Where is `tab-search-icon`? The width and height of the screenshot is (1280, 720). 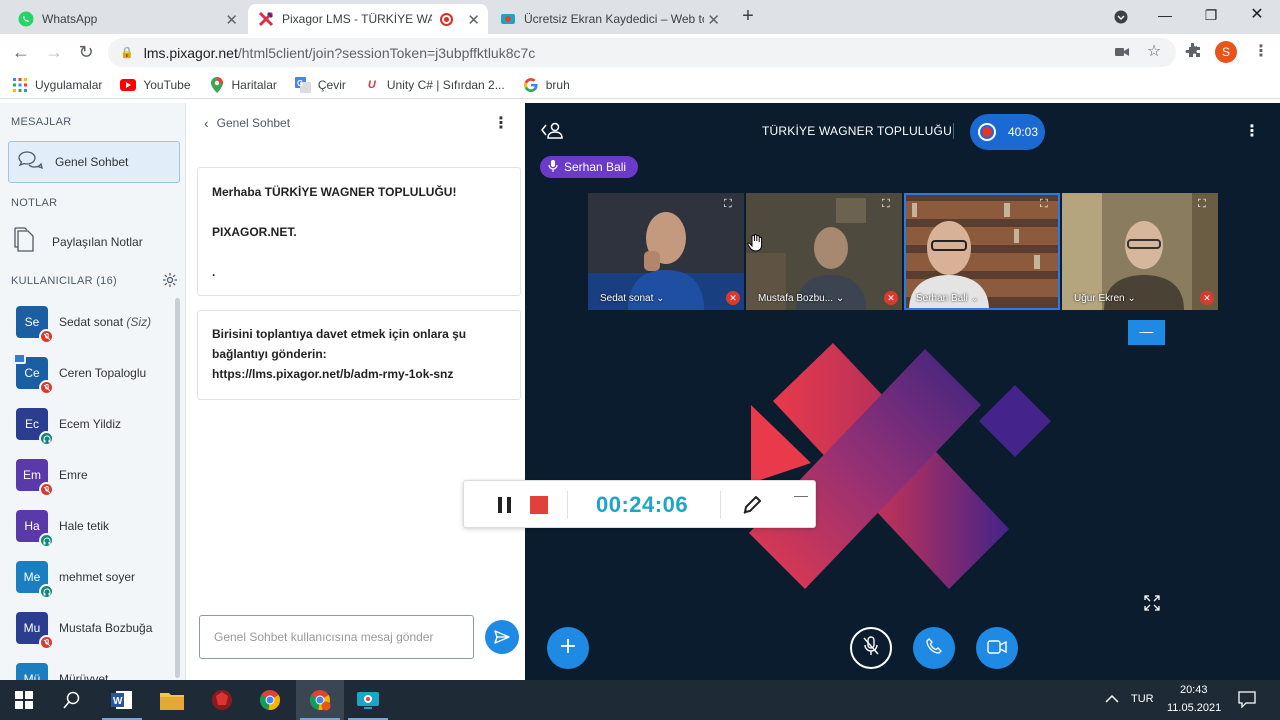 tab-search-icon is located at coordinates (1121, 17).